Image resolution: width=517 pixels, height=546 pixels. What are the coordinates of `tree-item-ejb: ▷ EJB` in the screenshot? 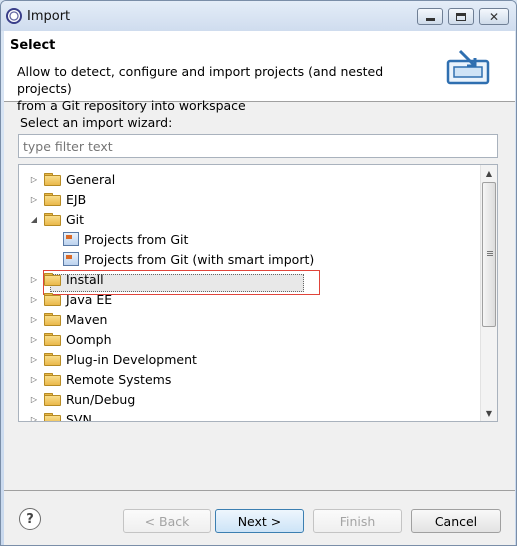 It's located at (57, 199).